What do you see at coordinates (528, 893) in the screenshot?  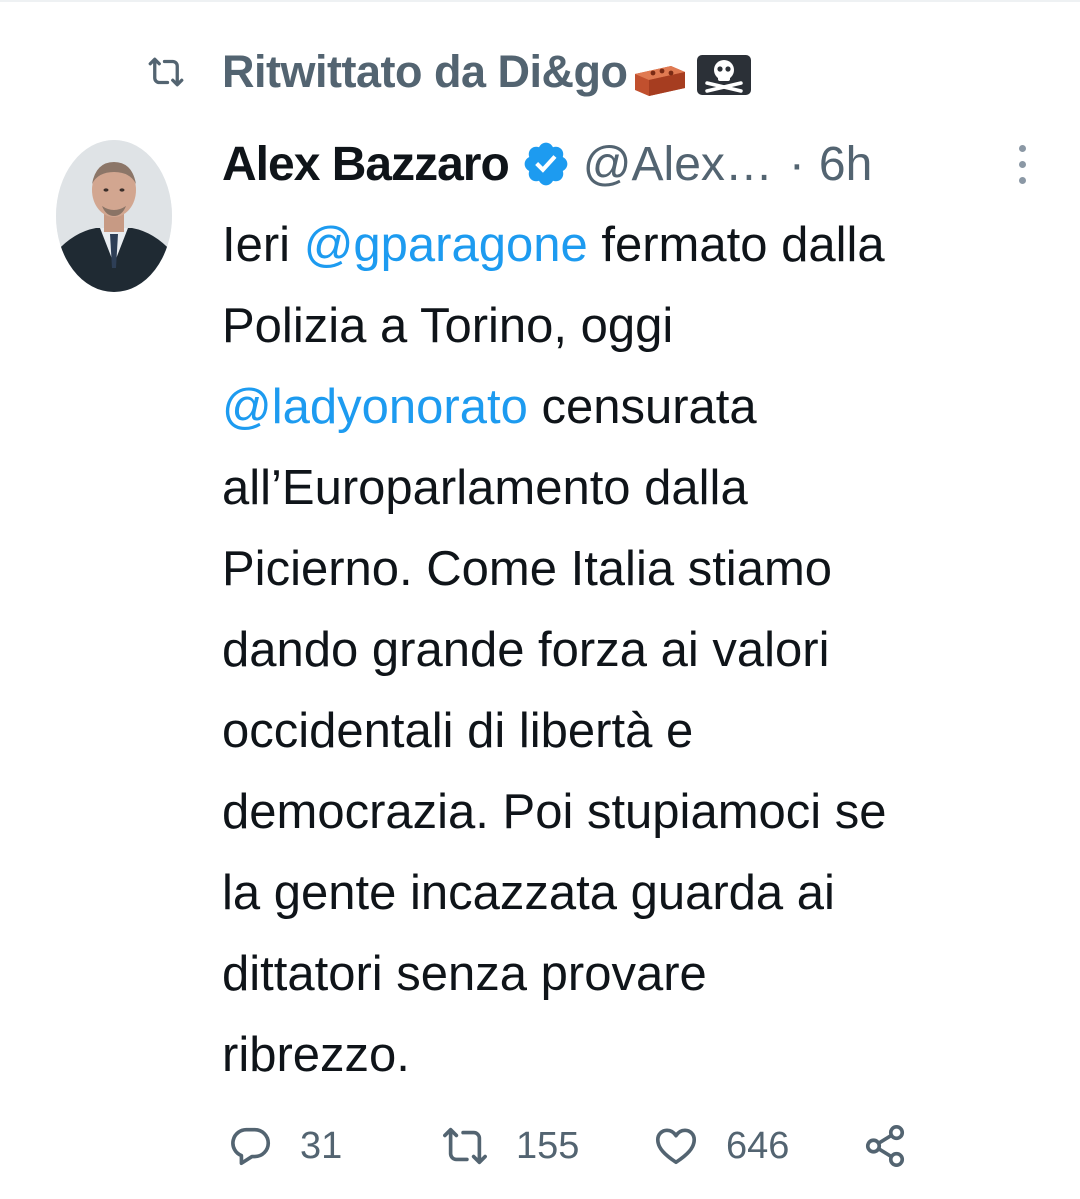 I see `tweet-line: la gente incazzata guarda ai` at bounding box center [528, 893].